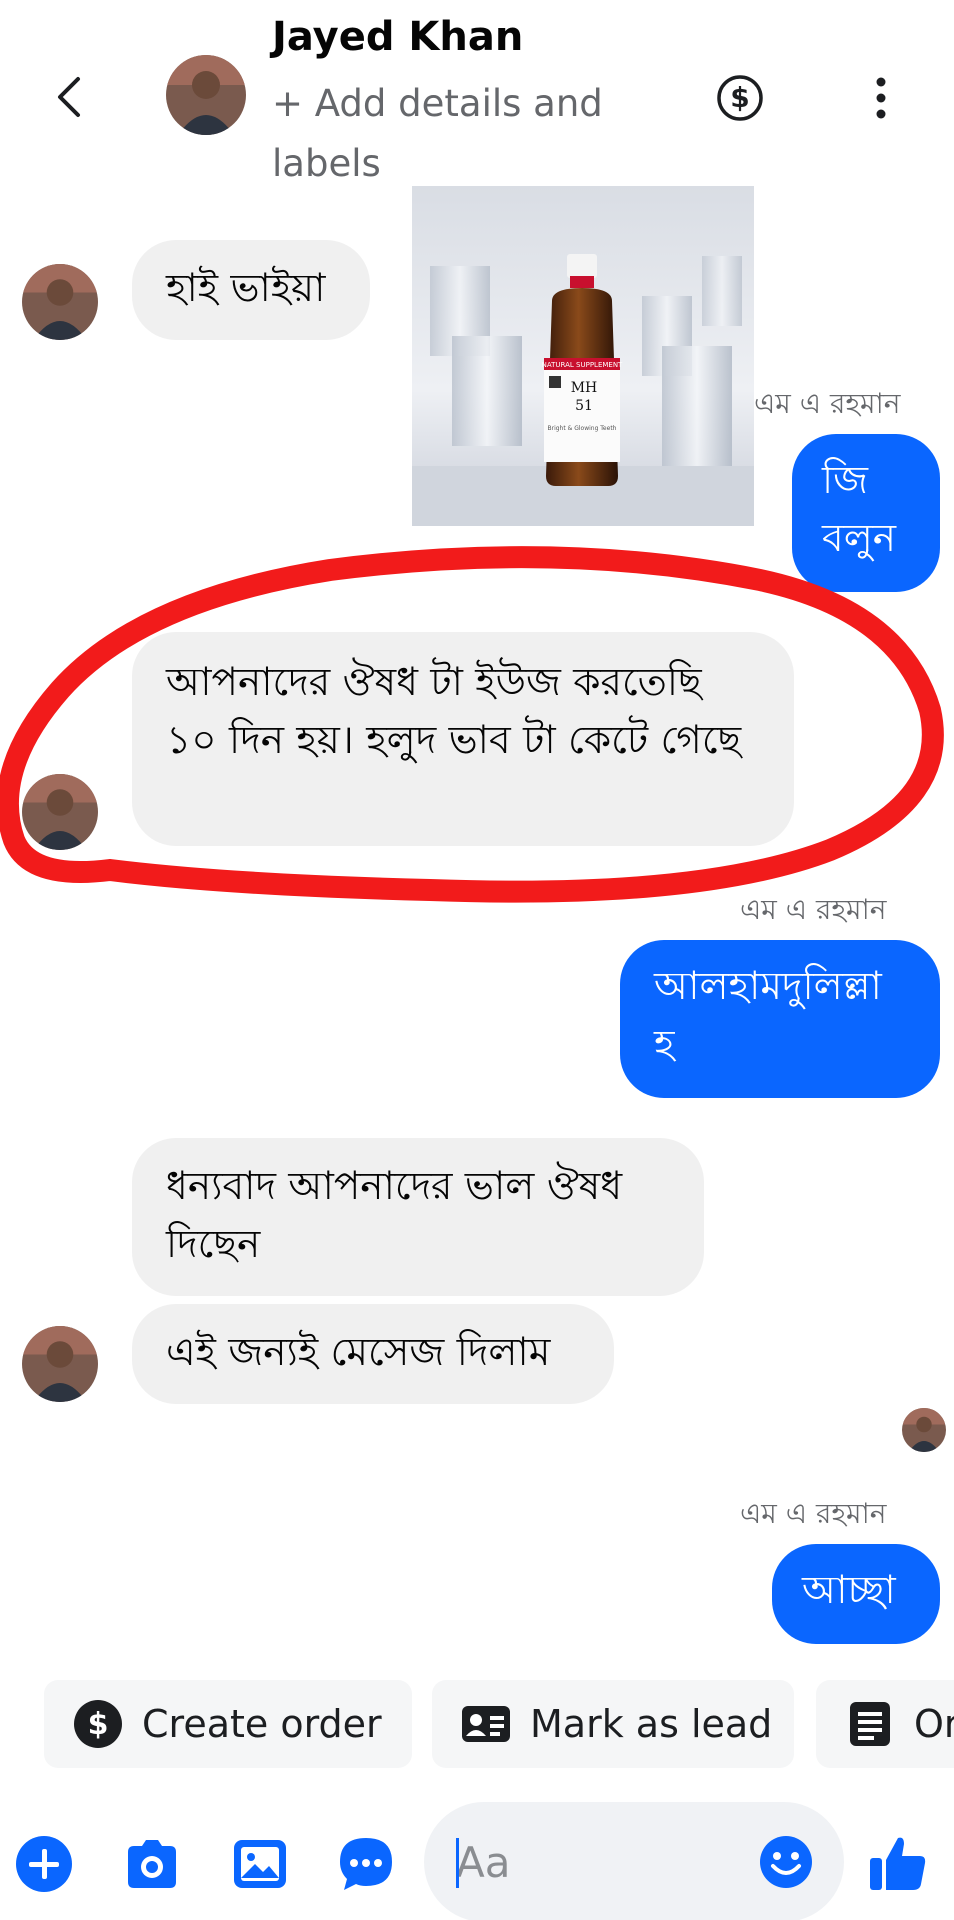 The width and height of the screenshot is (954, 1920). I want to click on more-vertical-icon, so click(881, 98).